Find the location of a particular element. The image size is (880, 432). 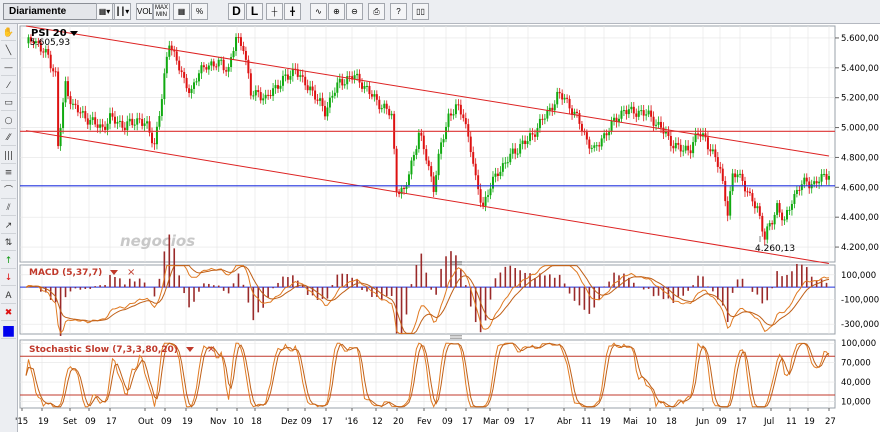

macd-axis-label: -300,000 is located at coordinates (860, 325).